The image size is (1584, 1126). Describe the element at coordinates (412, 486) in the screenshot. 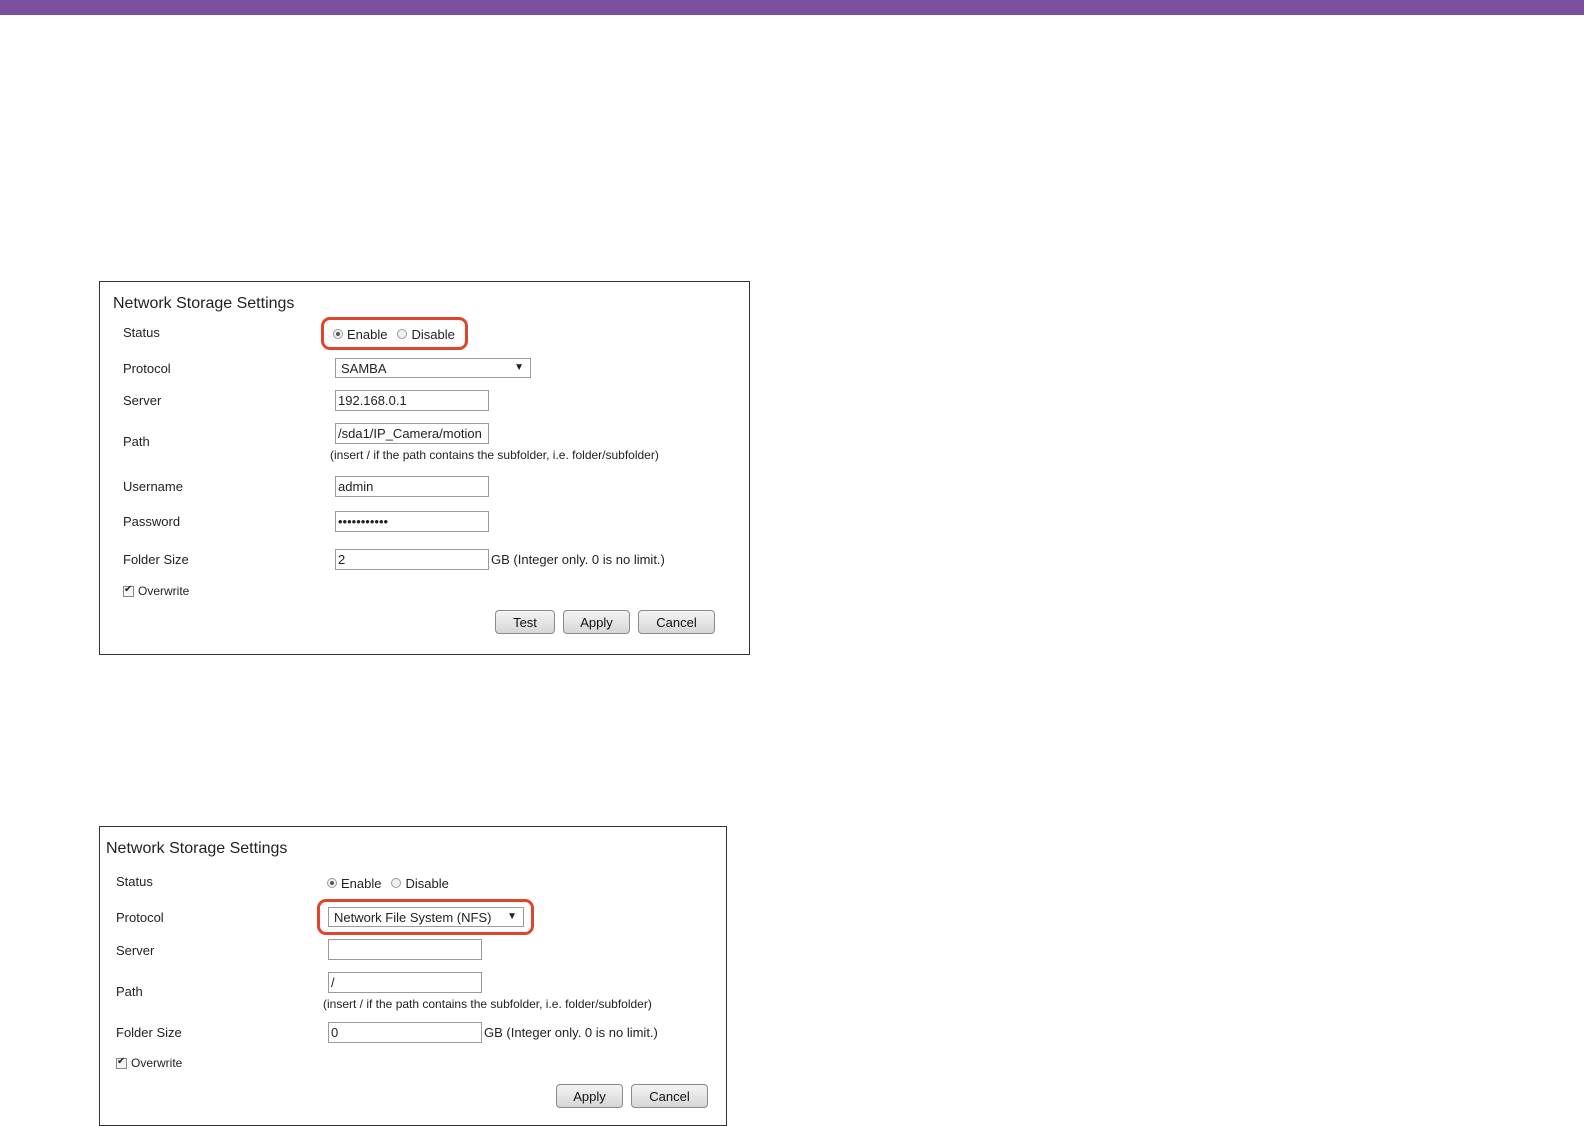

I see `username-input: admin` at that location.